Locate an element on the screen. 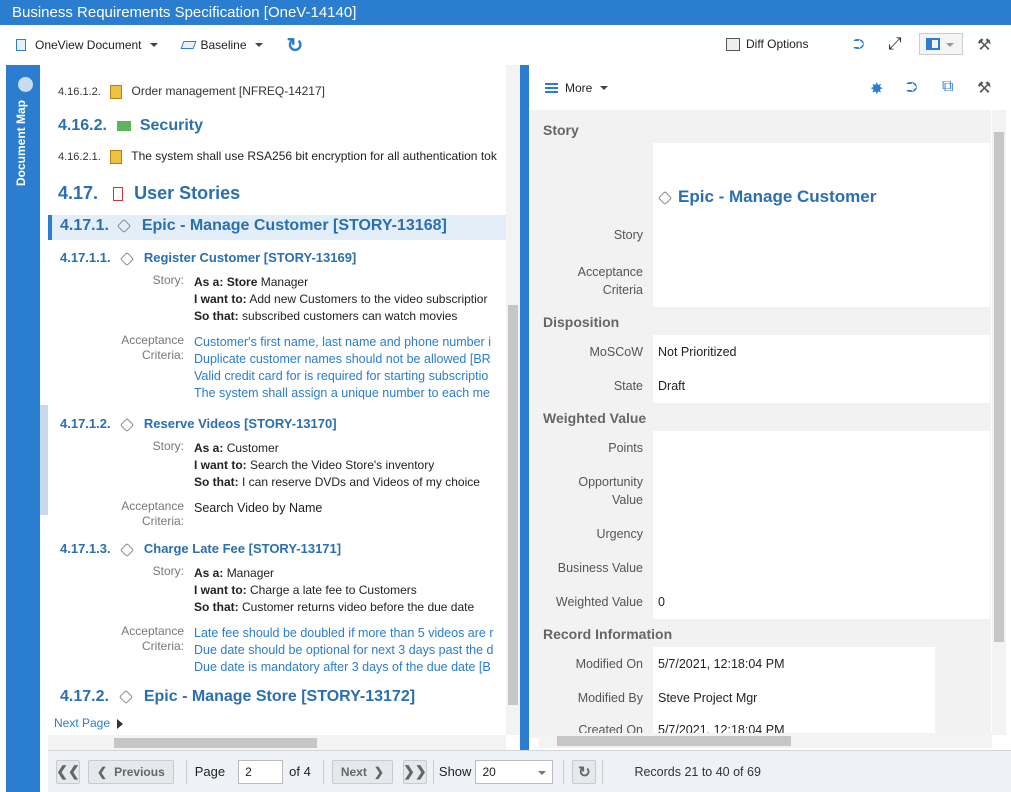 This screenshot has width=1011, height=792. network-icon: ✸ is located at coordinates (877, 89).